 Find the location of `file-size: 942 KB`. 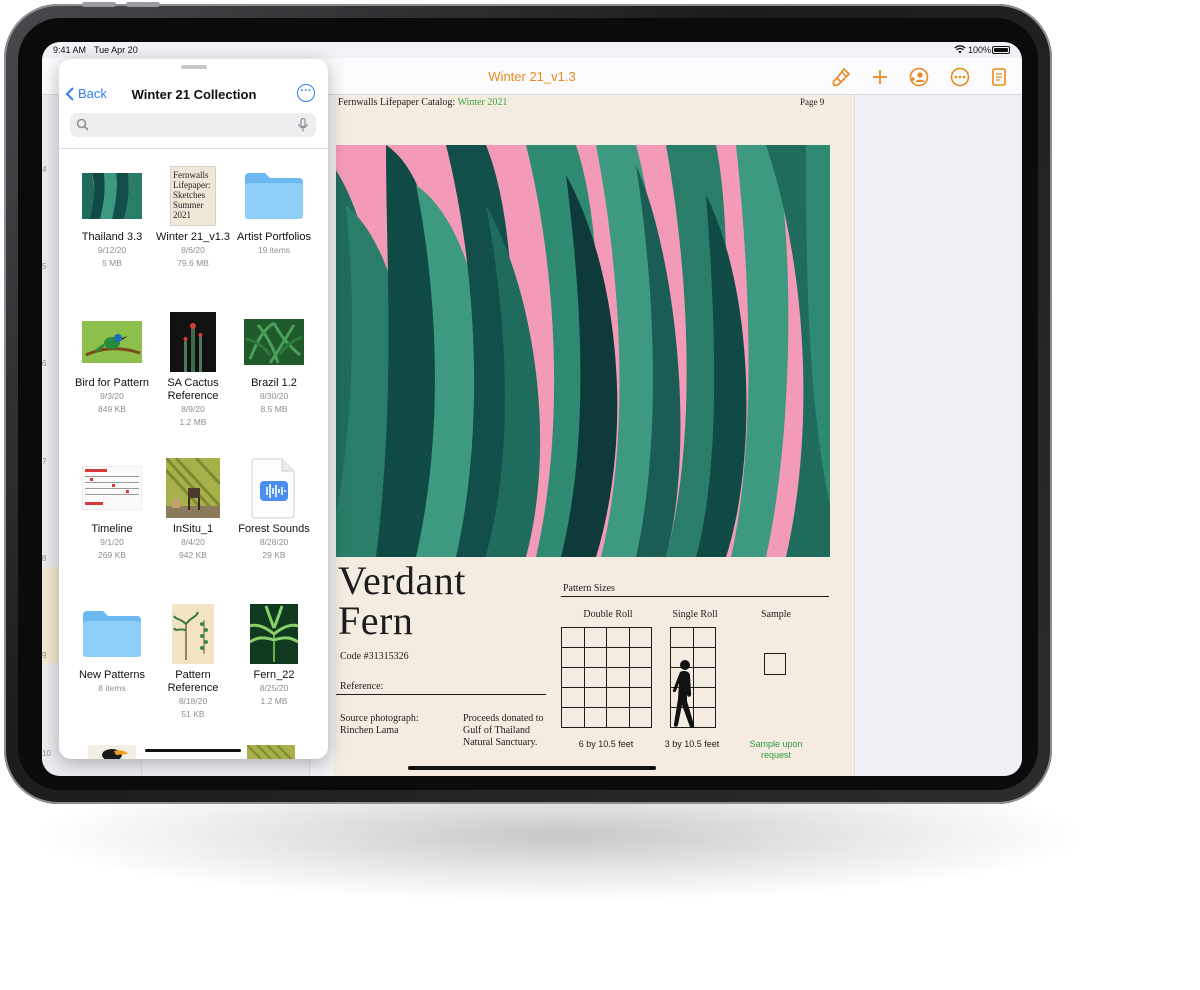

file-size: 942 KB is located at coordinates (193, 555).